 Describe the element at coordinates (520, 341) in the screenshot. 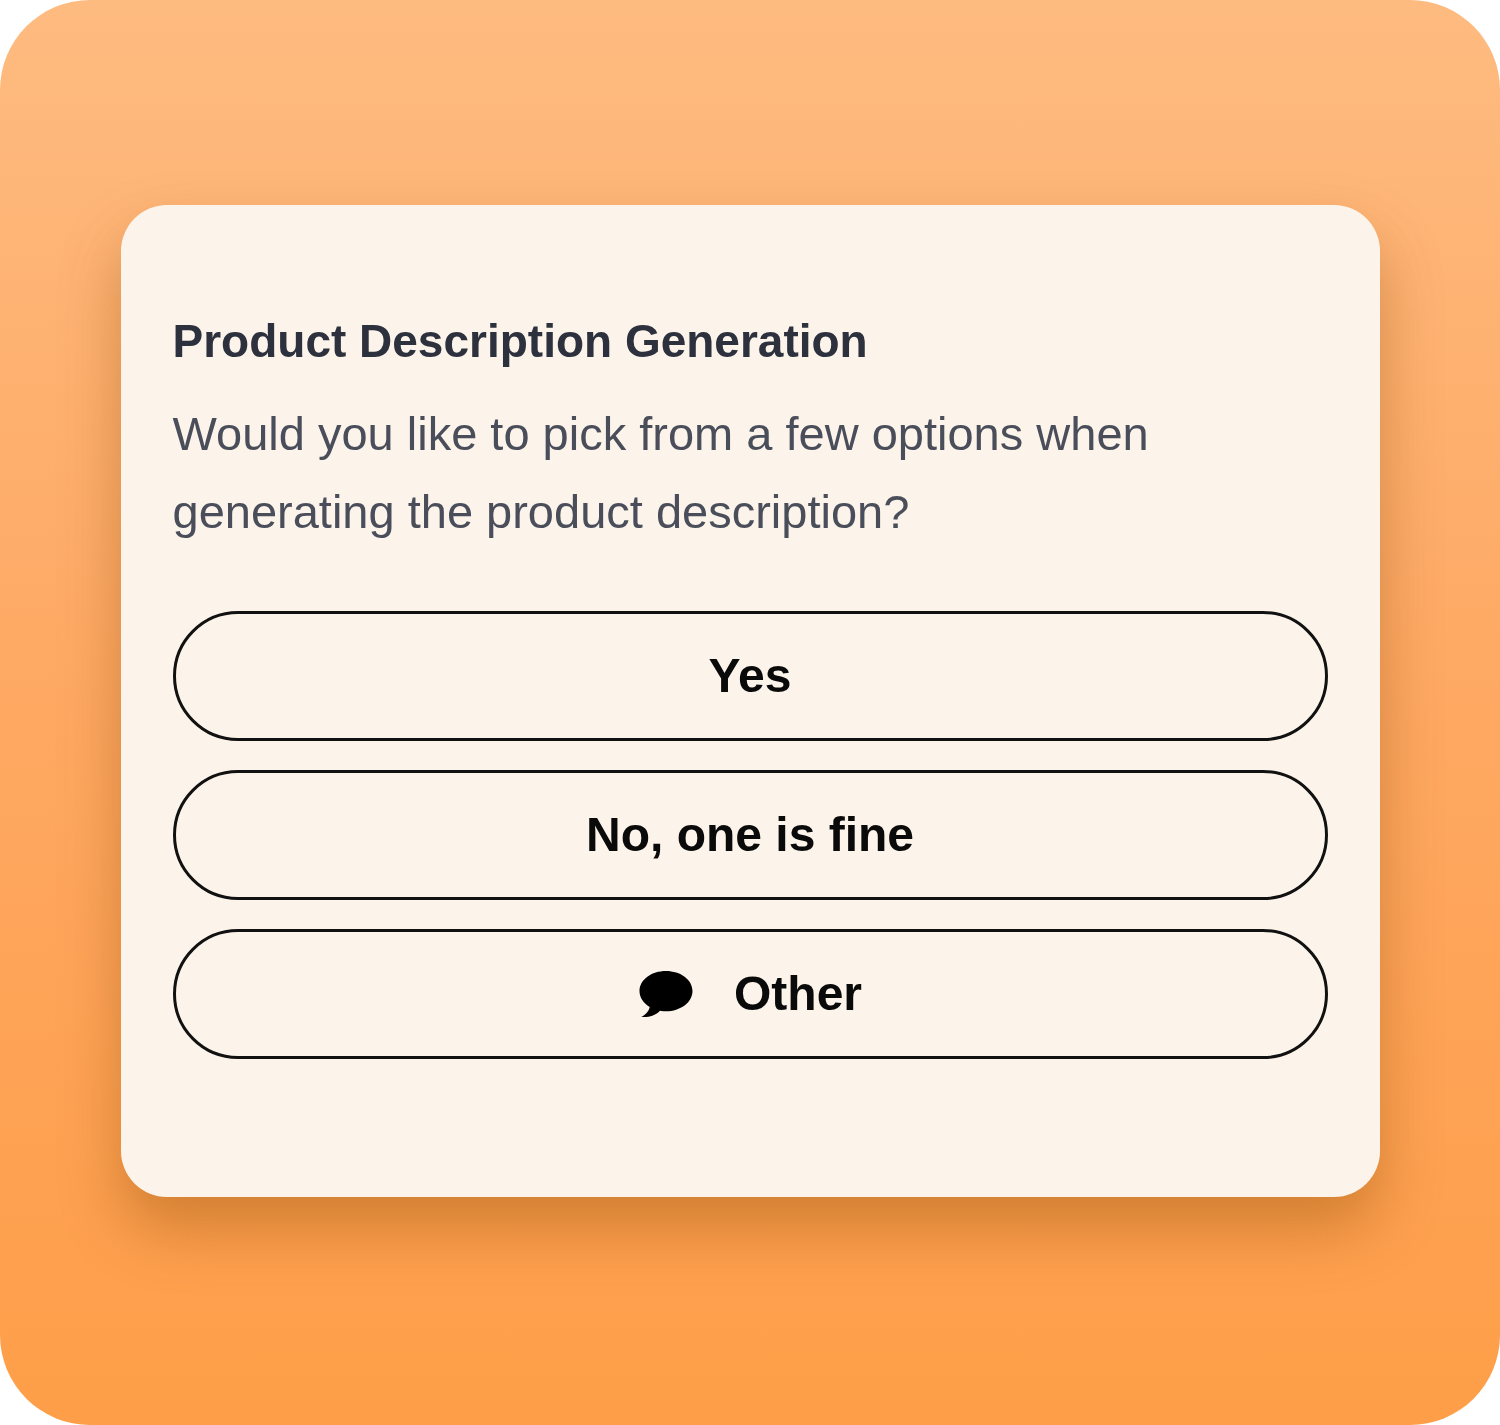

I see `card-title: Product Description Generation` at that location.